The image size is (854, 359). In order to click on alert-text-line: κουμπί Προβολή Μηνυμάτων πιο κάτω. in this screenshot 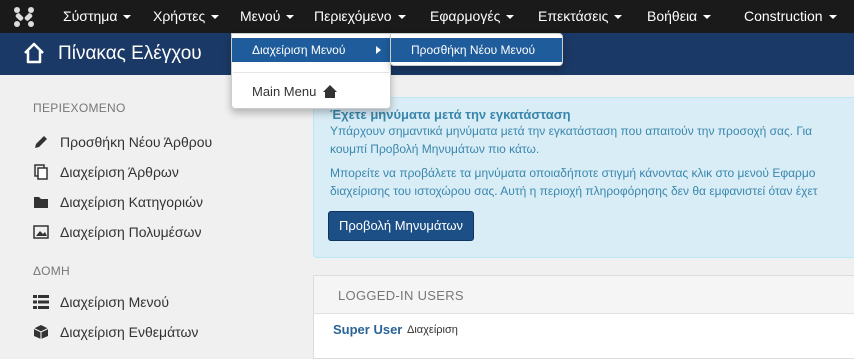, I will do `click(435, 149)`.